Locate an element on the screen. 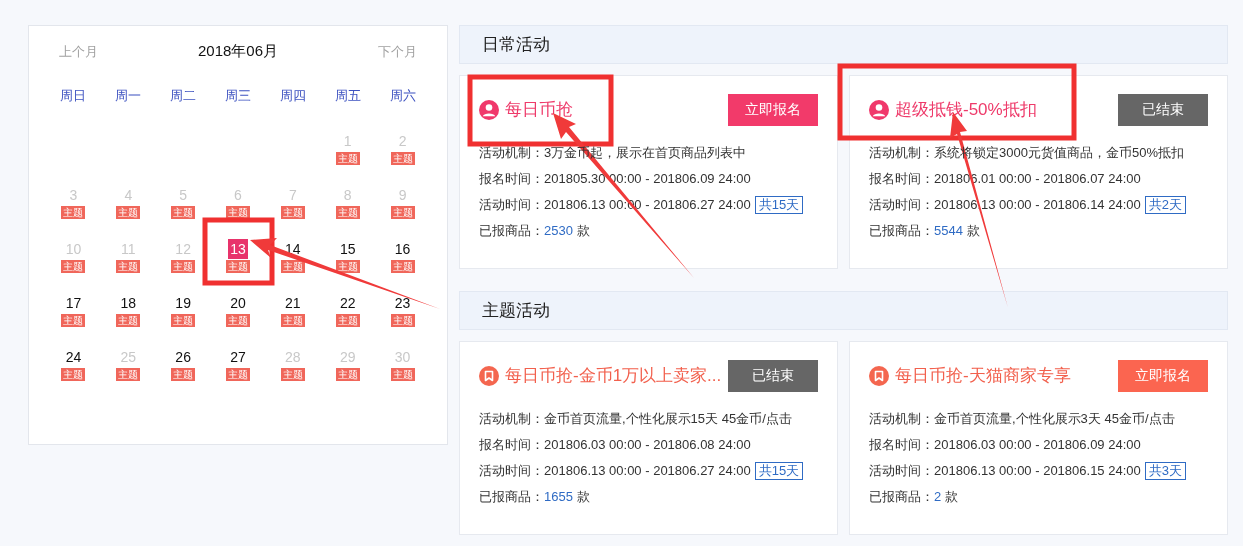 The image size is (1243, 546). weekday-label: 周六 is located at coordinates (402, 95).